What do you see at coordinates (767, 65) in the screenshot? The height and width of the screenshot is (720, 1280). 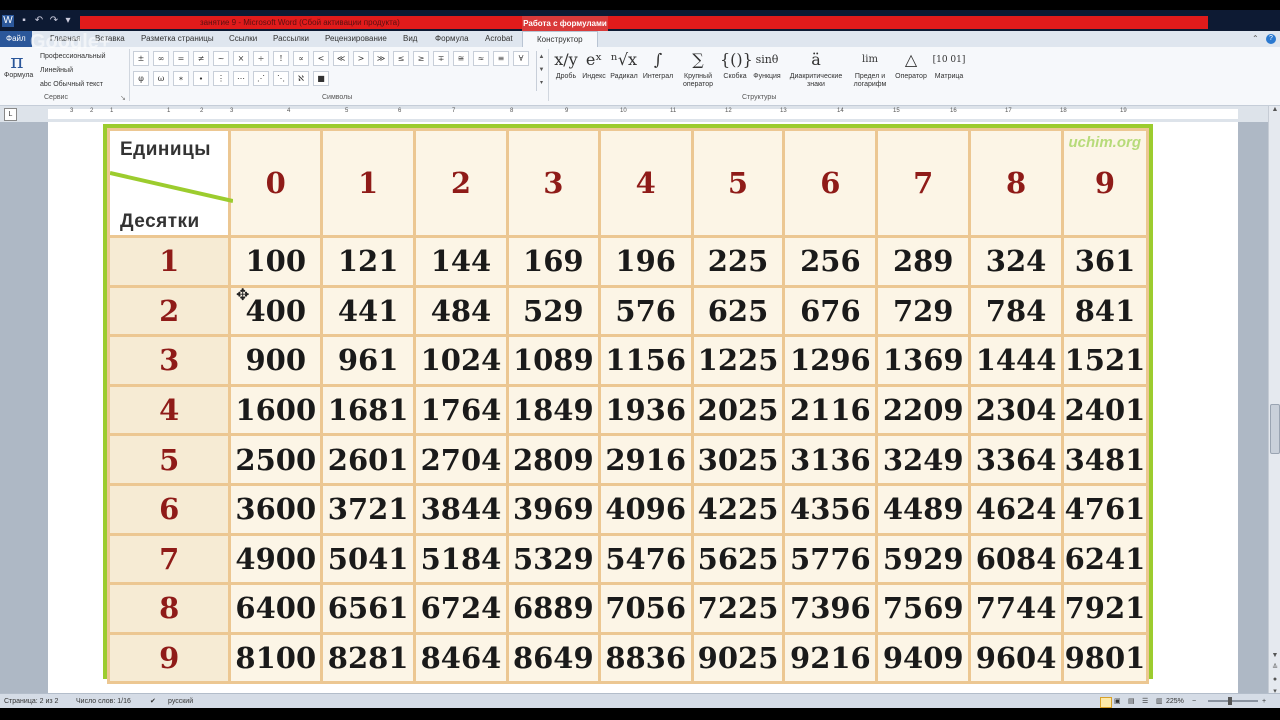 I see `function-button: sinθ Функция` at bounding box center [767, 65].